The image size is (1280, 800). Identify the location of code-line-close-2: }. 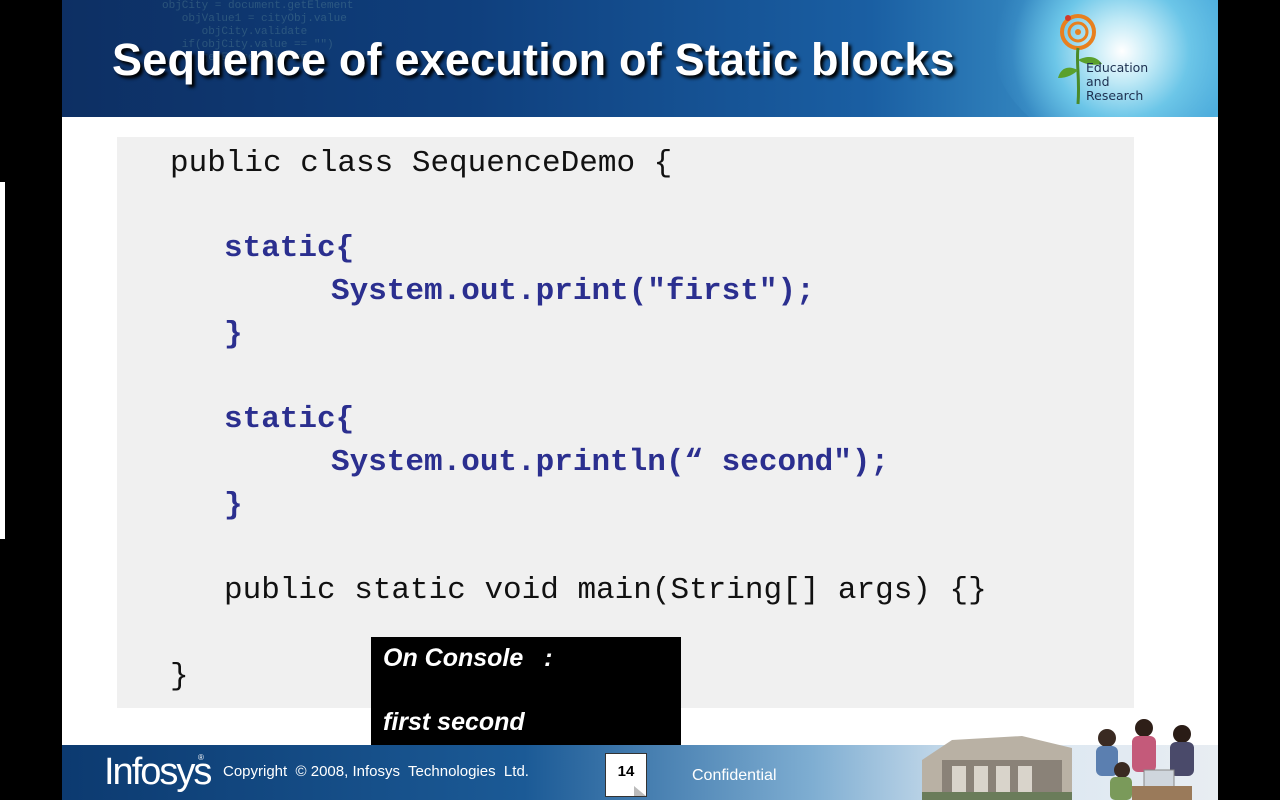
(233, 505).